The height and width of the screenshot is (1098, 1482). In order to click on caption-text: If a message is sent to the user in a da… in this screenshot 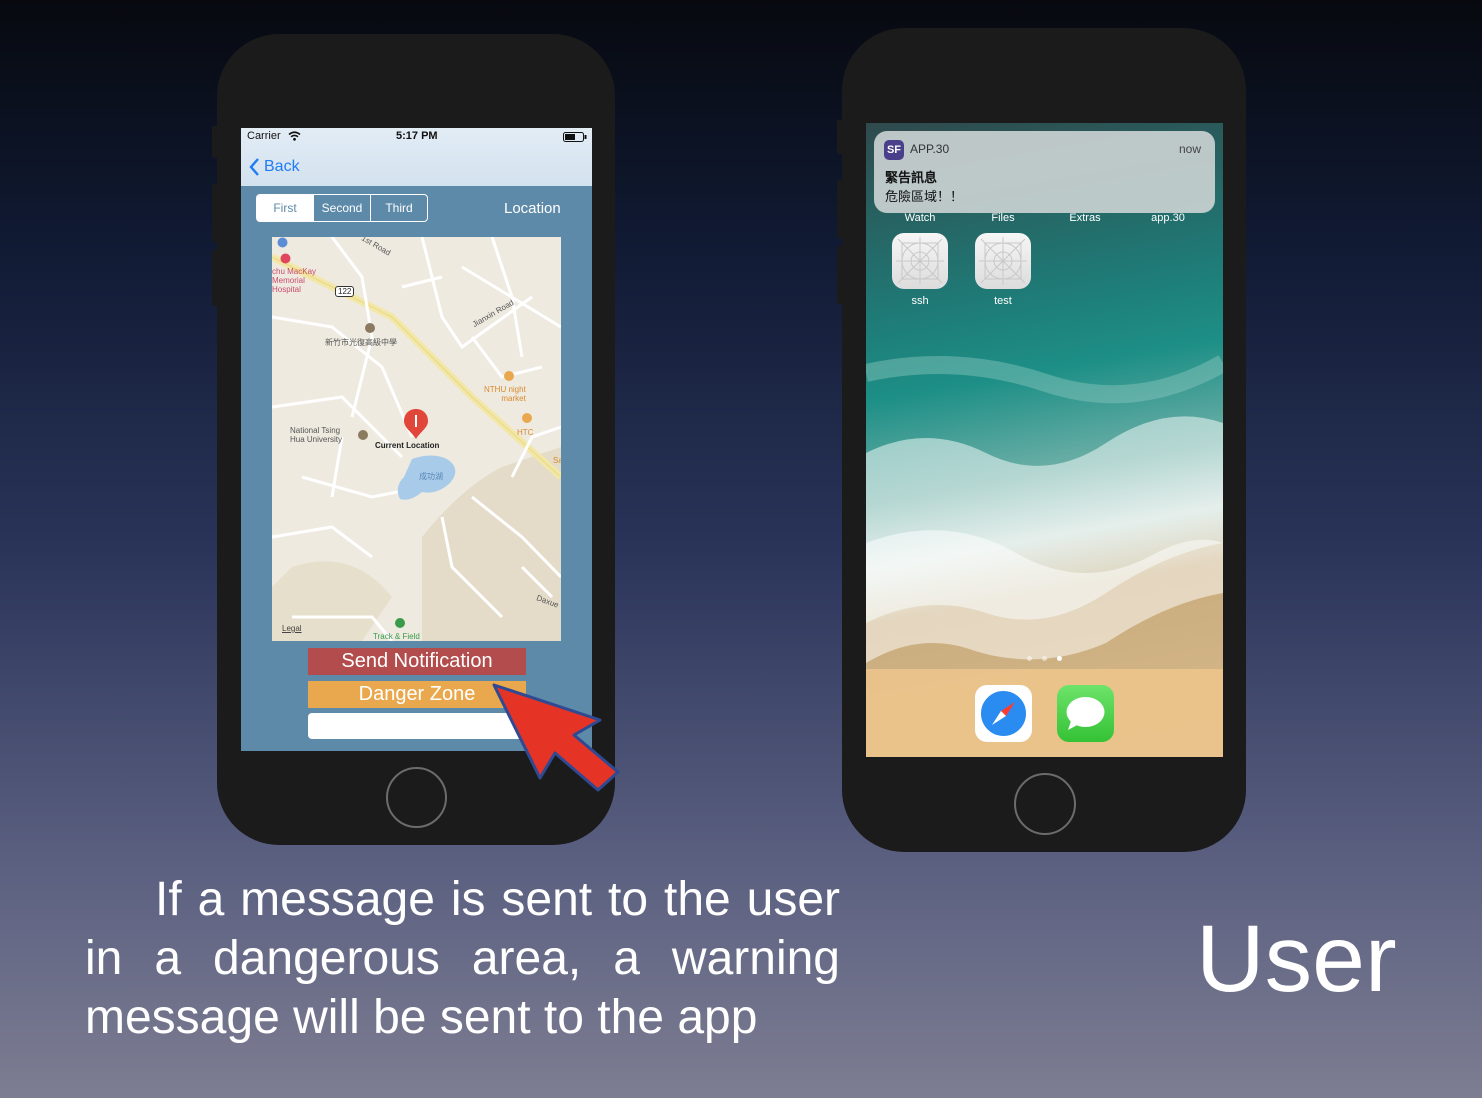, I will do `click(462, 958)`.